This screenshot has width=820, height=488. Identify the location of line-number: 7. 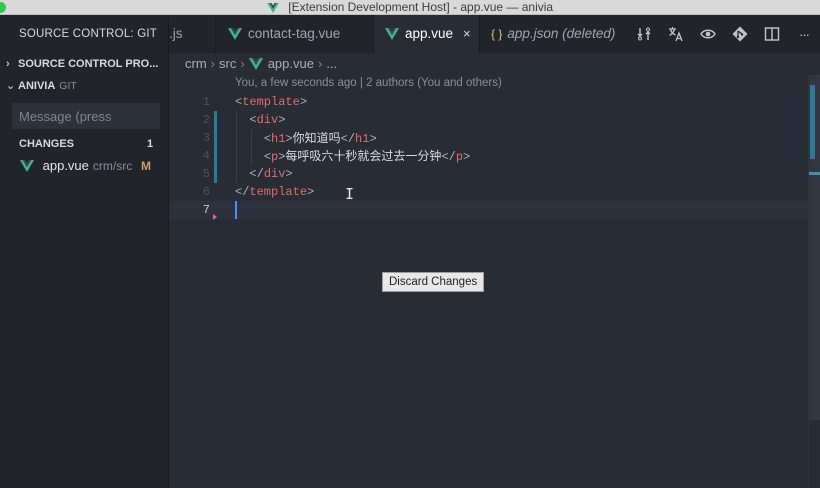
(206, 210).